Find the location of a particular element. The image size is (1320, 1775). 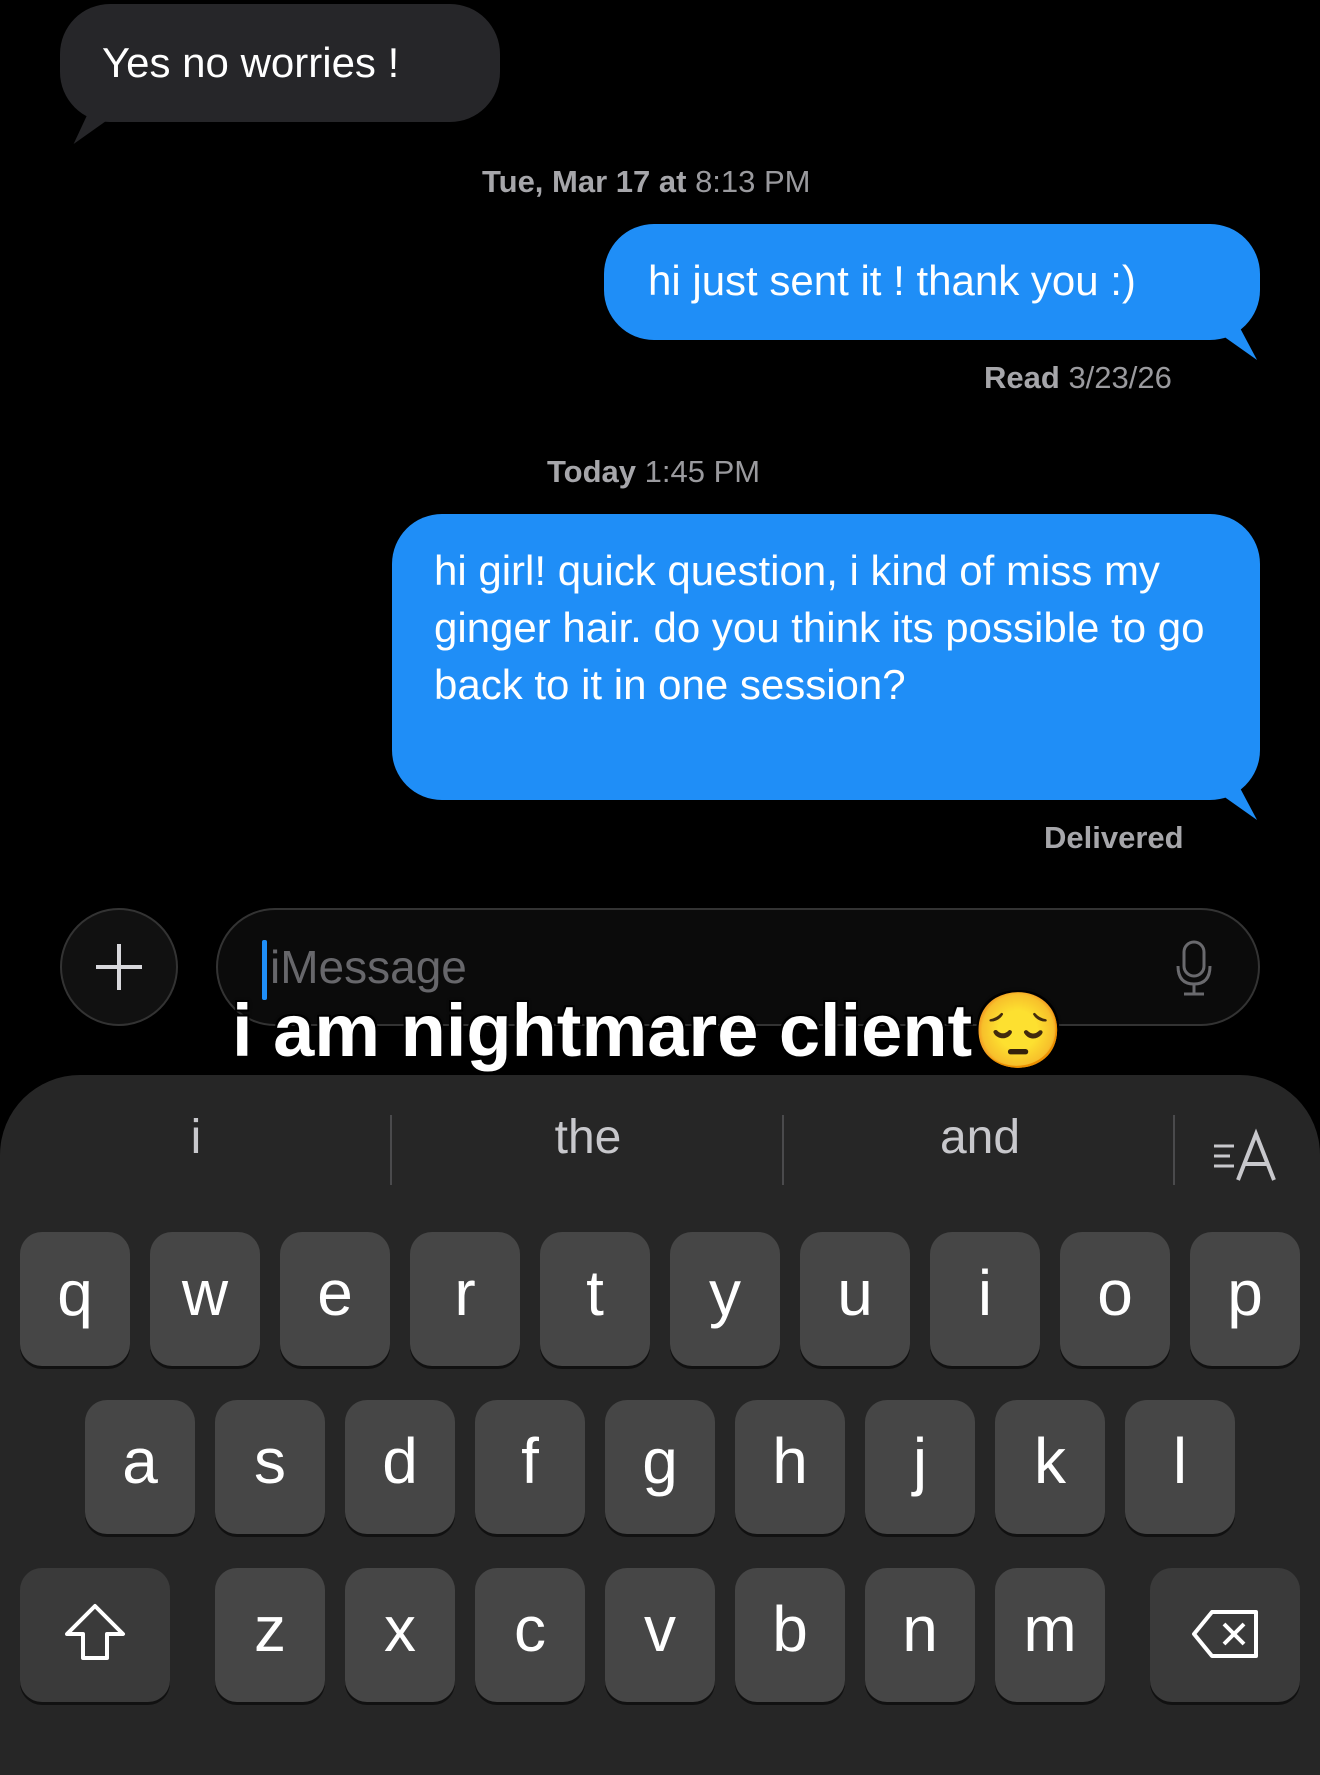

key-l: l is located at coordinates (1180, 1467).